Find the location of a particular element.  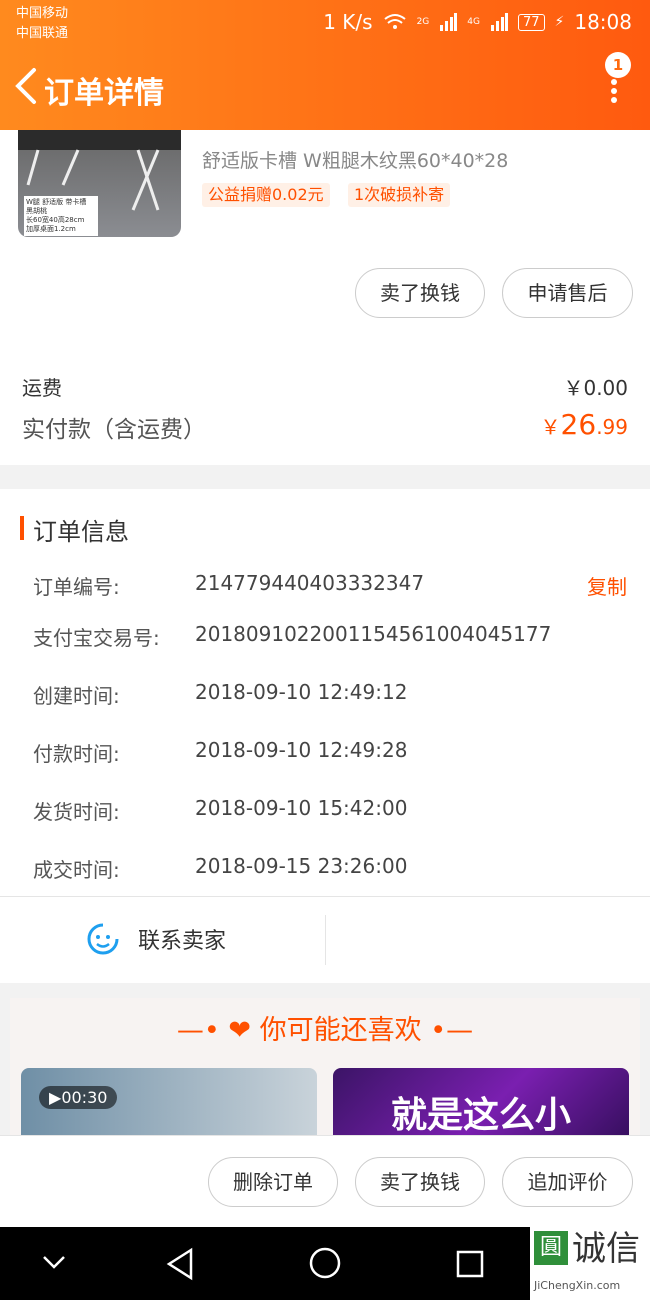

recommend-title-text: 你可能还喜欢 is located at coordinates (340, 1030).